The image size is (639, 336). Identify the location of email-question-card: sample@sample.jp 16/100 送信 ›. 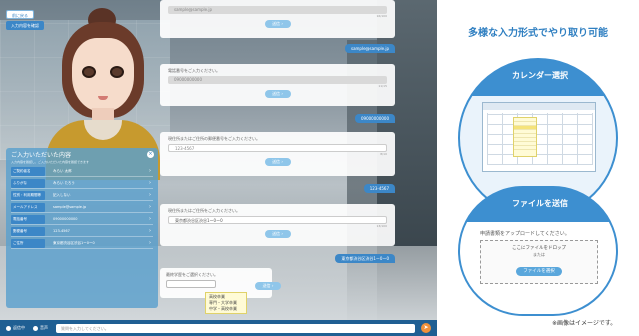
(277, 19).